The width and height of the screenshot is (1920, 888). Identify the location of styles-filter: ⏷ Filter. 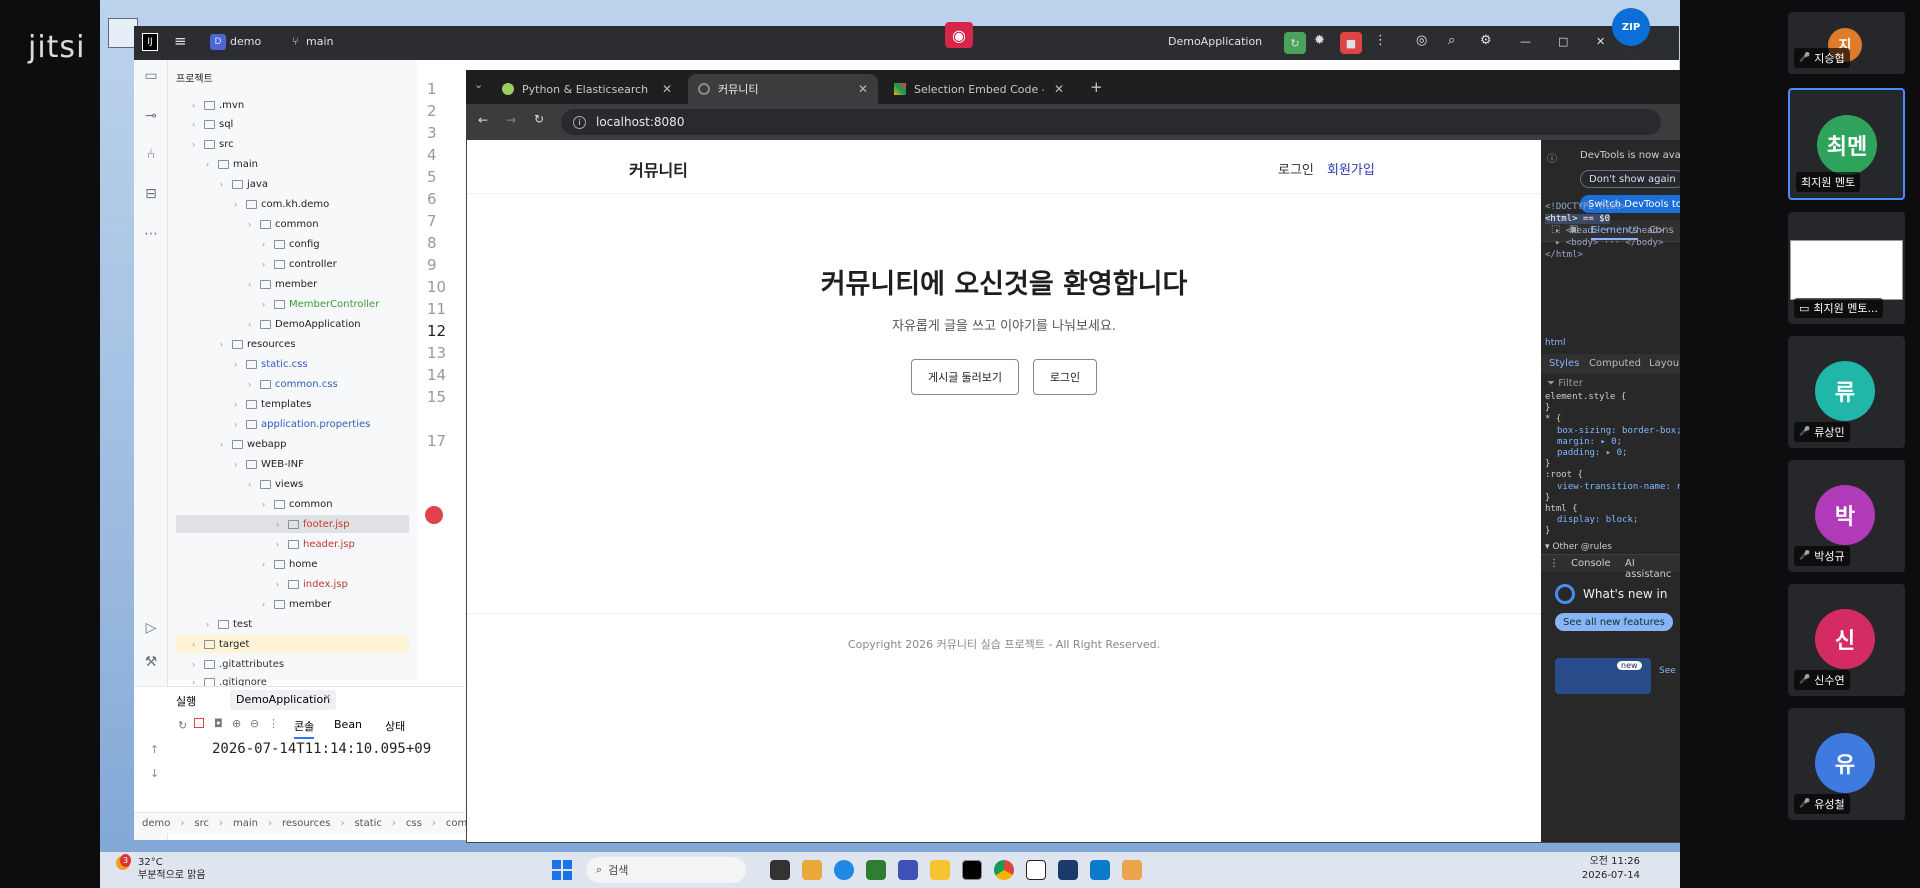
(1565, 383).